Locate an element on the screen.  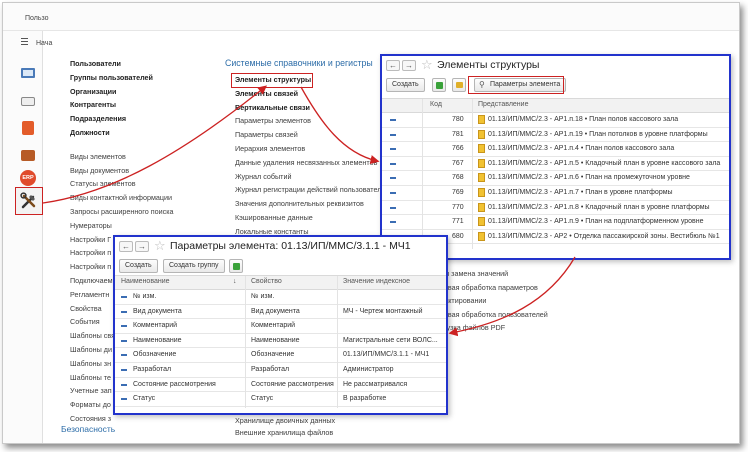
tools-section-button is located at coordinates (29, 201).